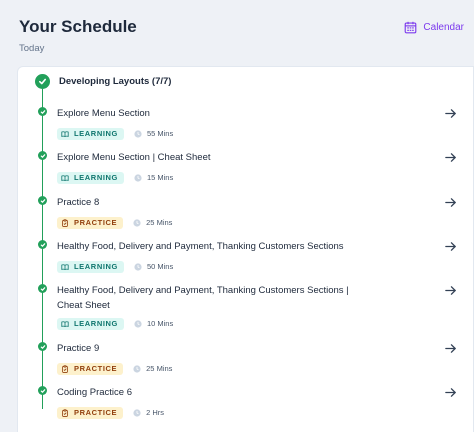 The width and height of the screenshot is (474, 432). Describe the element at coordinates (241, 35) in the screenshot. I see `schedule-header: Your Schedule Calendar` at that location.